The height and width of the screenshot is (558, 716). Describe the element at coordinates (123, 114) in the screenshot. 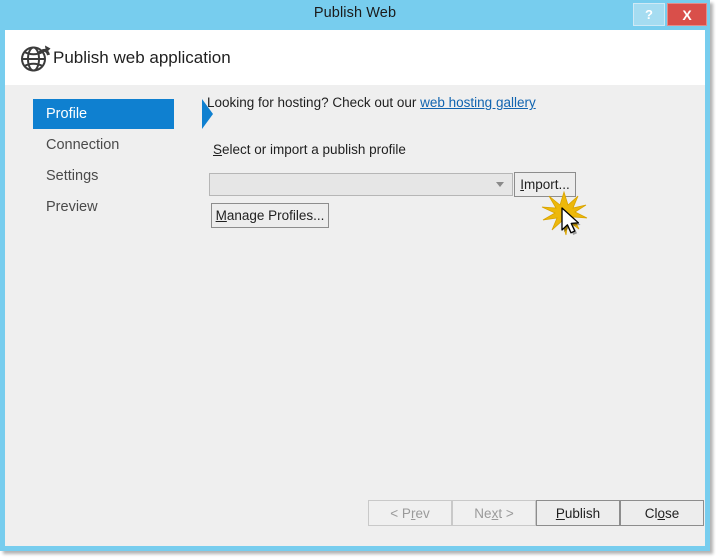

I see `sidebar-item-profile: Profile` at that location.